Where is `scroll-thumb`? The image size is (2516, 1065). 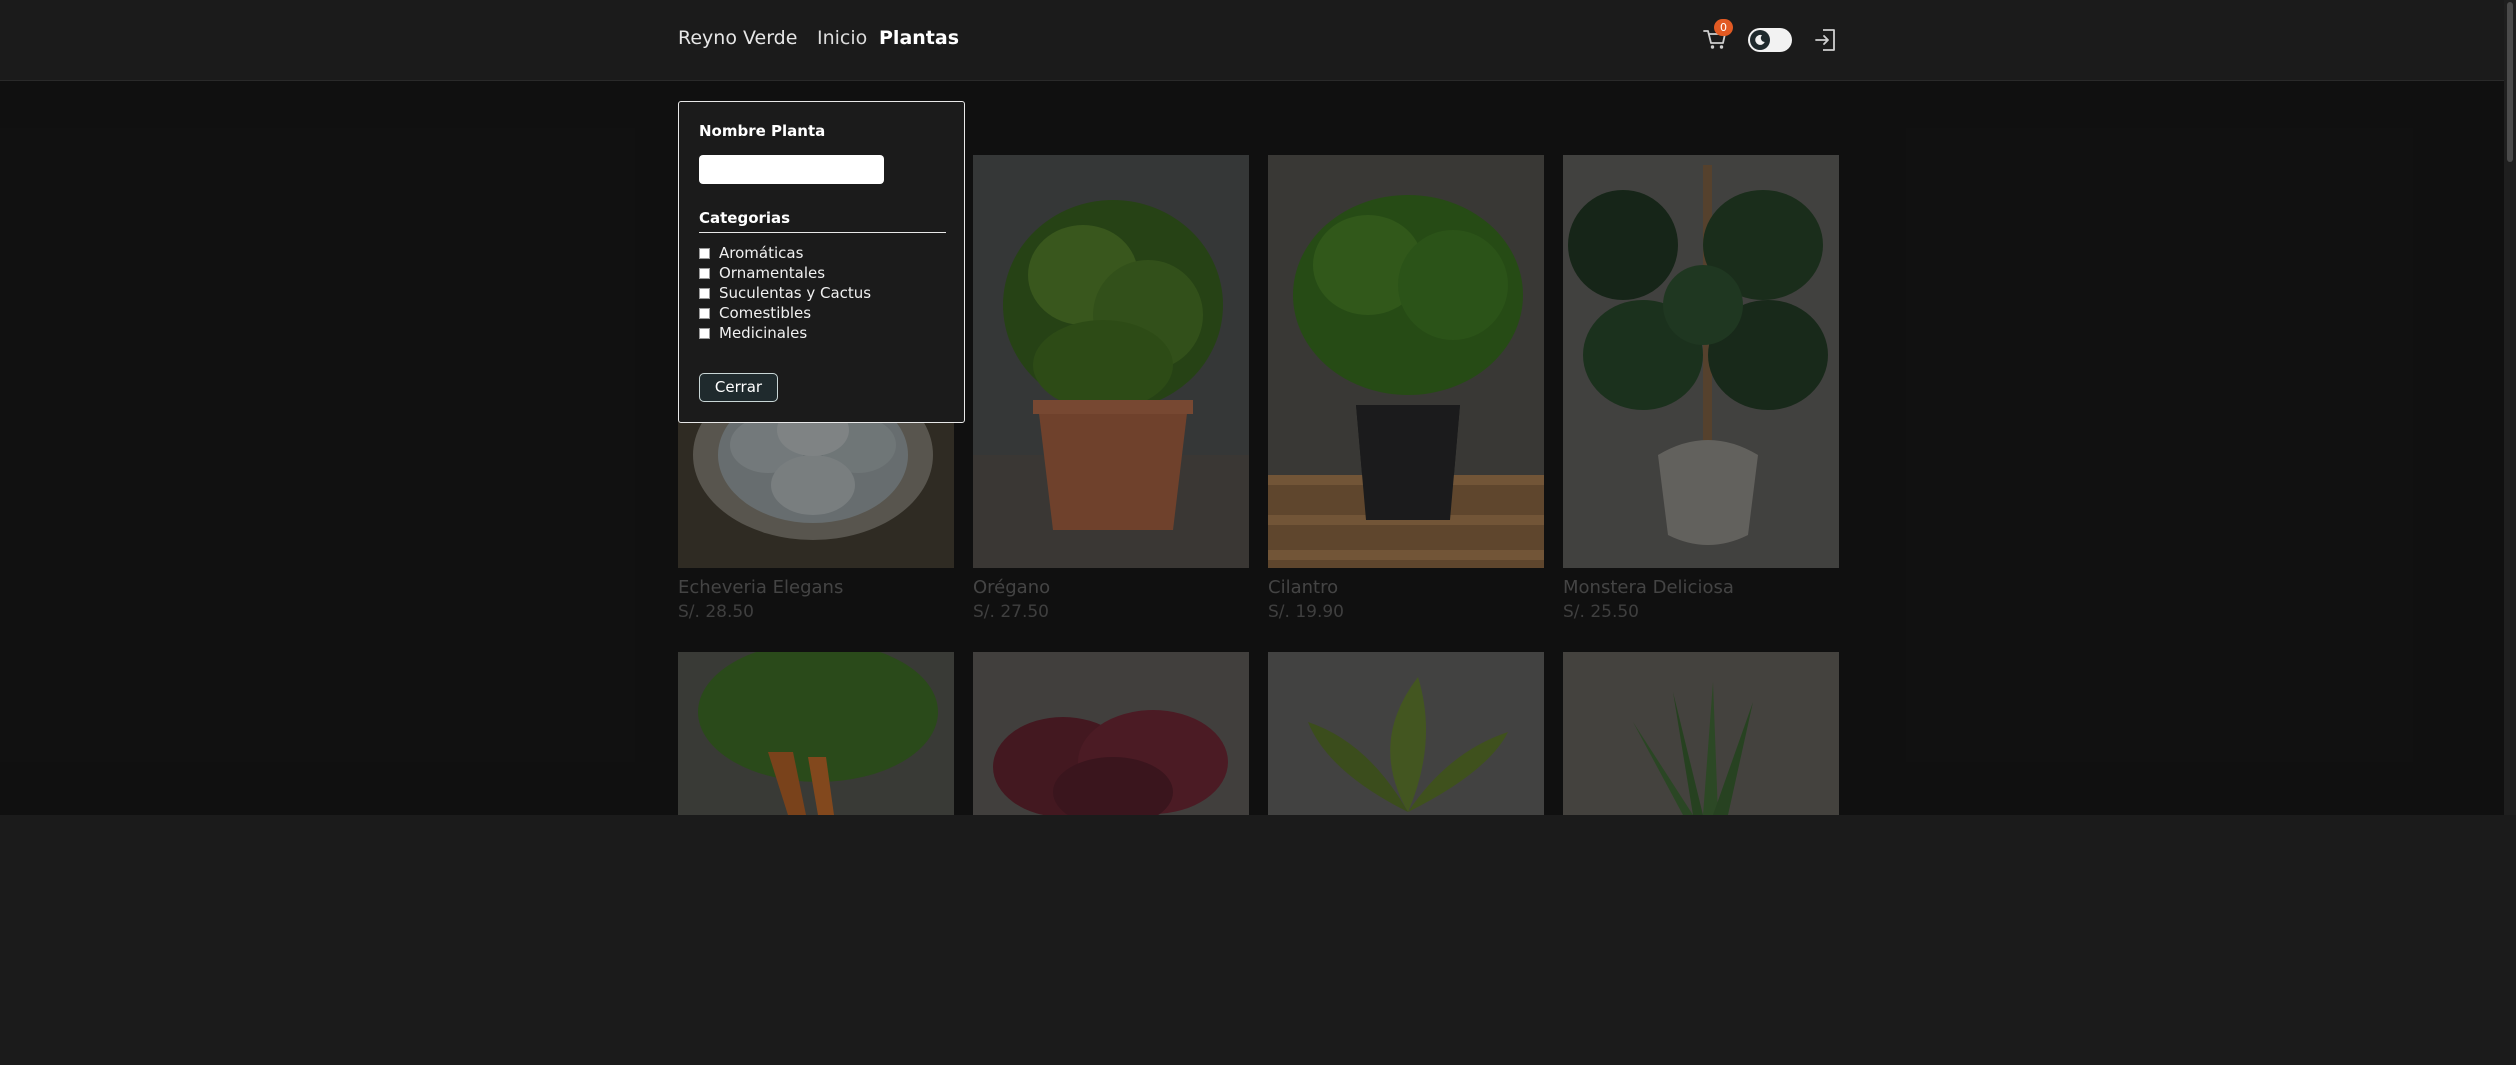
scroll-thumb is located at coordinates (2510, 82).